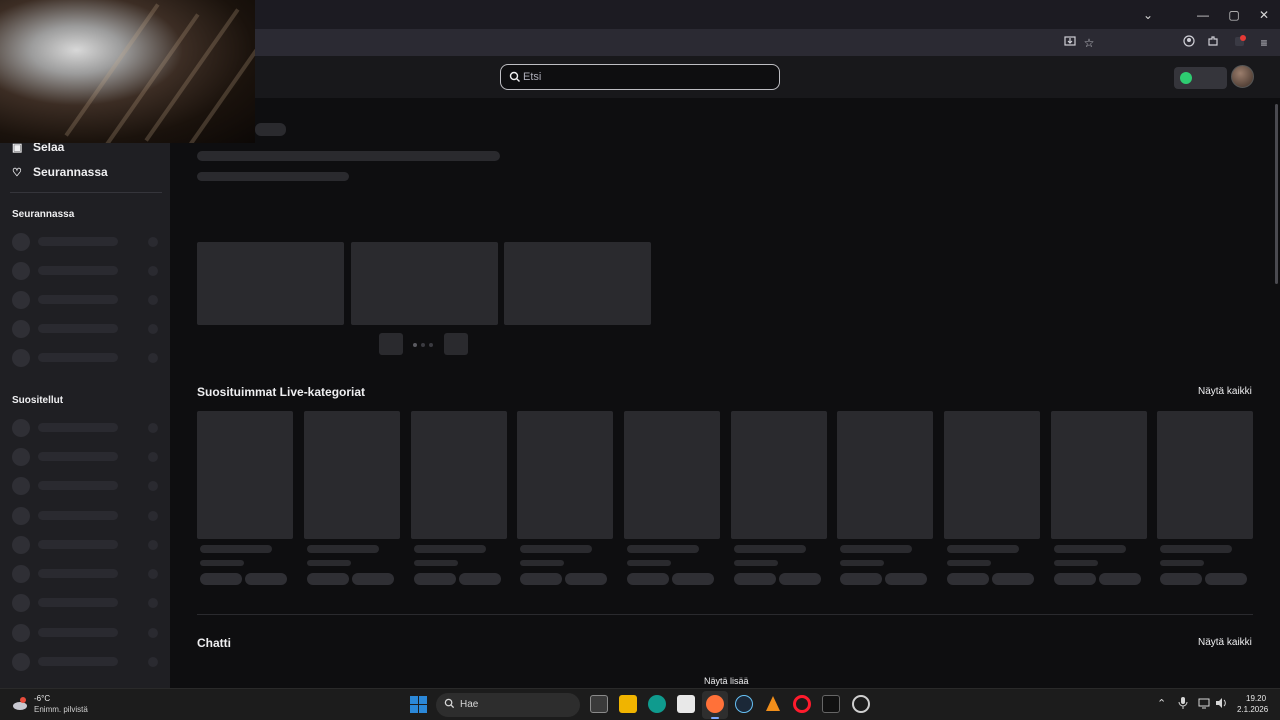 This screenshot has width=1280, height=720. Describe the element at coordinates (418, 704) in the screenshot. I see `windows-start-icon` at that location.